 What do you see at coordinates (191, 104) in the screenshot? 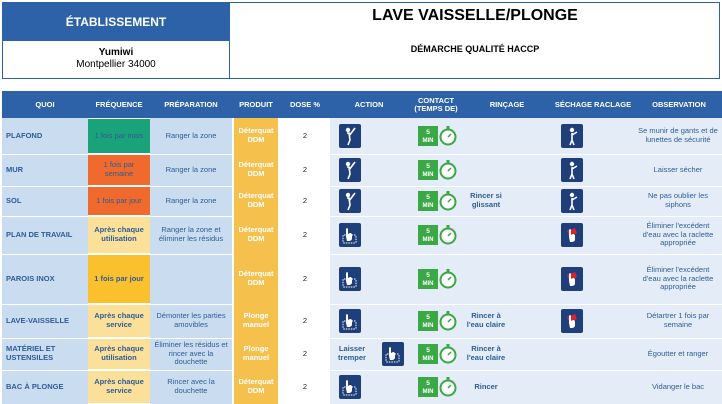
I see `col-header-preparation: PRÉPARATION` at bounding box center [191, 104].